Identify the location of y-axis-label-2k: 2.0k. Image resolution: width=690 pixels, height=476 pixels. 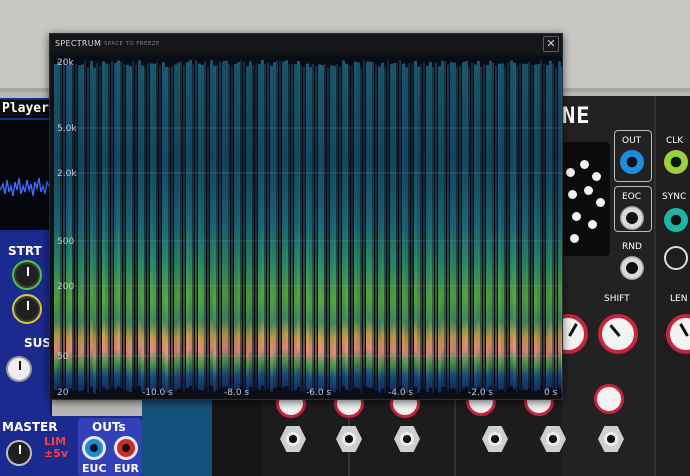
(67, 174).